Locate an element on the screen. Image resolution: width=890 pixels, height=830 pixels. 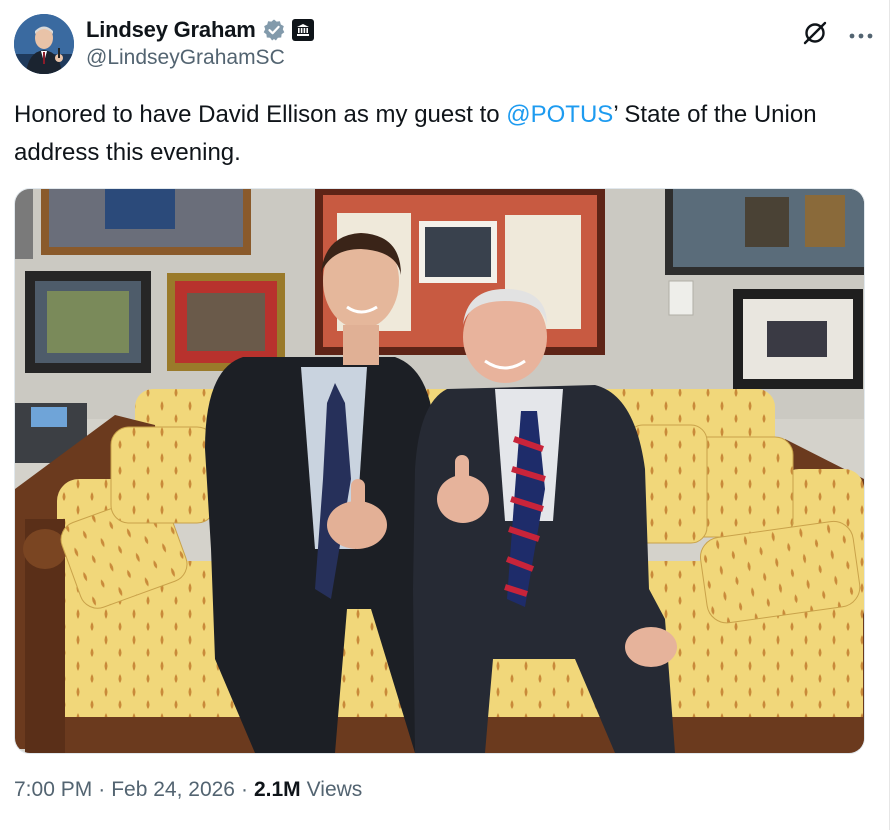
grok-icon is located at coordinates (815, 35).